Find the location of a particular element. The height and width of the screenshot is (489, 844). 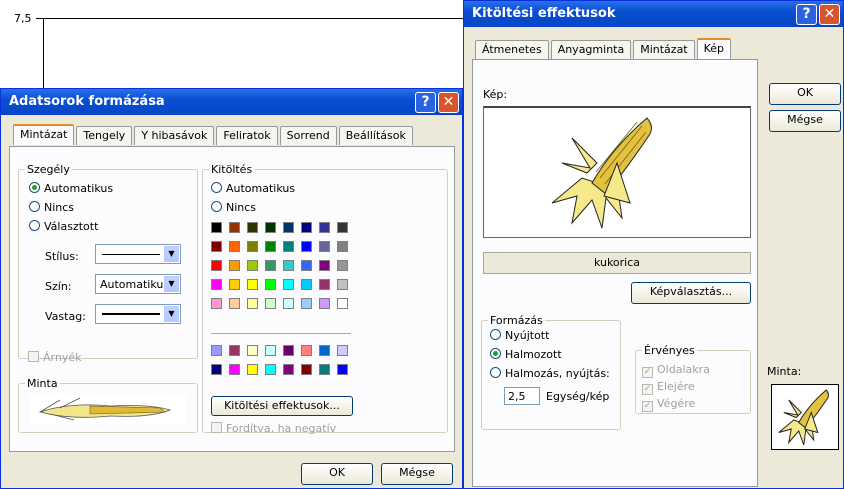

color-select: Automatikus ▼ is located at coordinates (138, 284).